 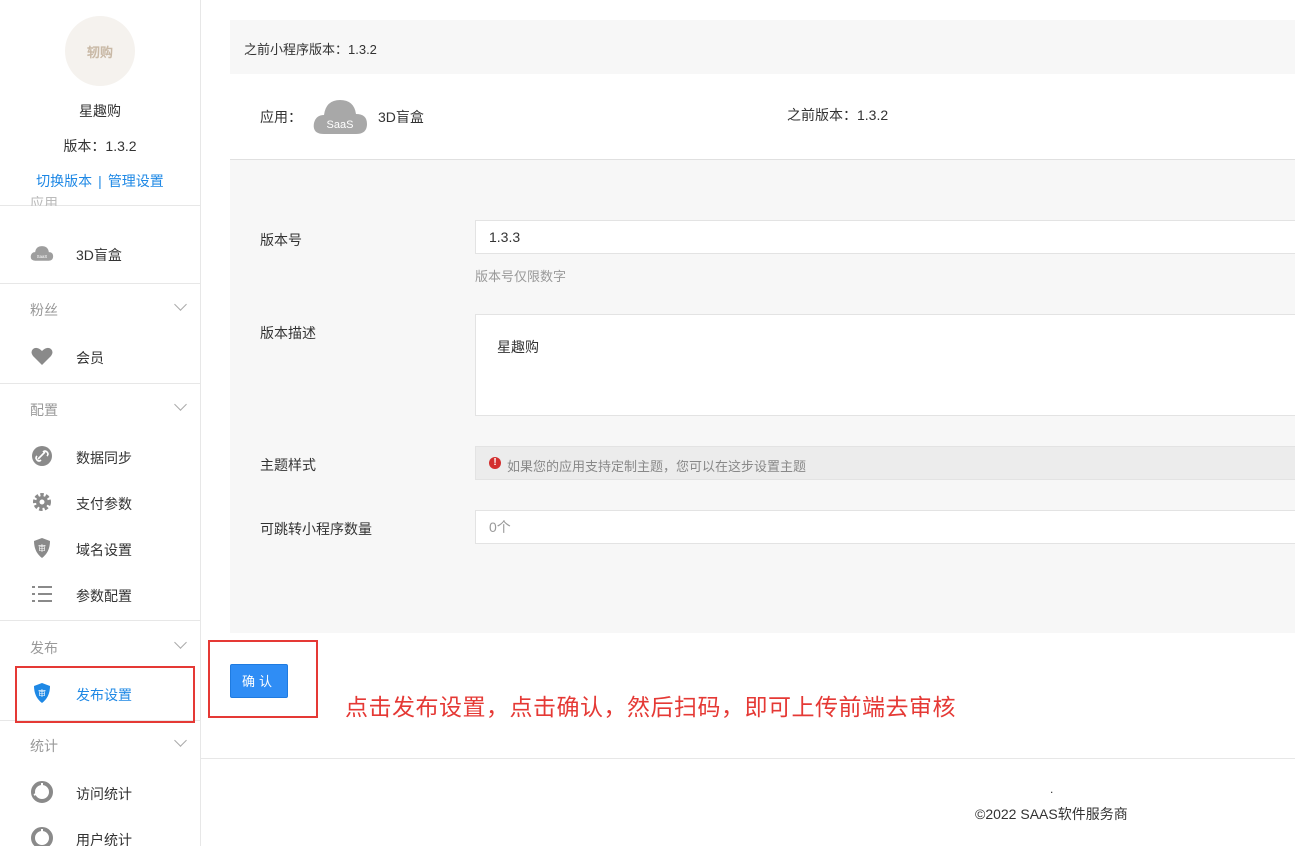 What do you see at coordinates (100, 409) in the screenshot?
I see `section-config: 配置` at bounding box center [100, 409].